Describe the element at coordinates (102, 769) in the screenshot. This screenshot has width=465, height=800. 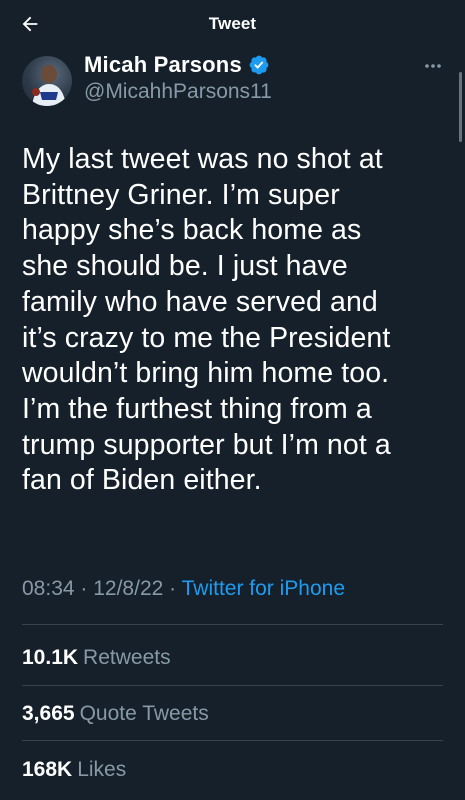
I see `likes-label: Likes` at that location.